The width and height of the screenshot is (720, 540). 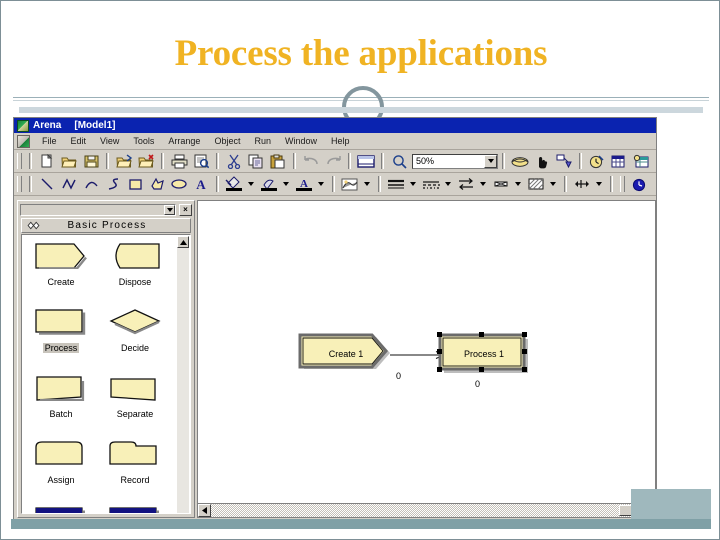 What do you see at coordinates (234, 161) in the screenshot?
I see `scissors-icon` at bounding box center [234, 161].